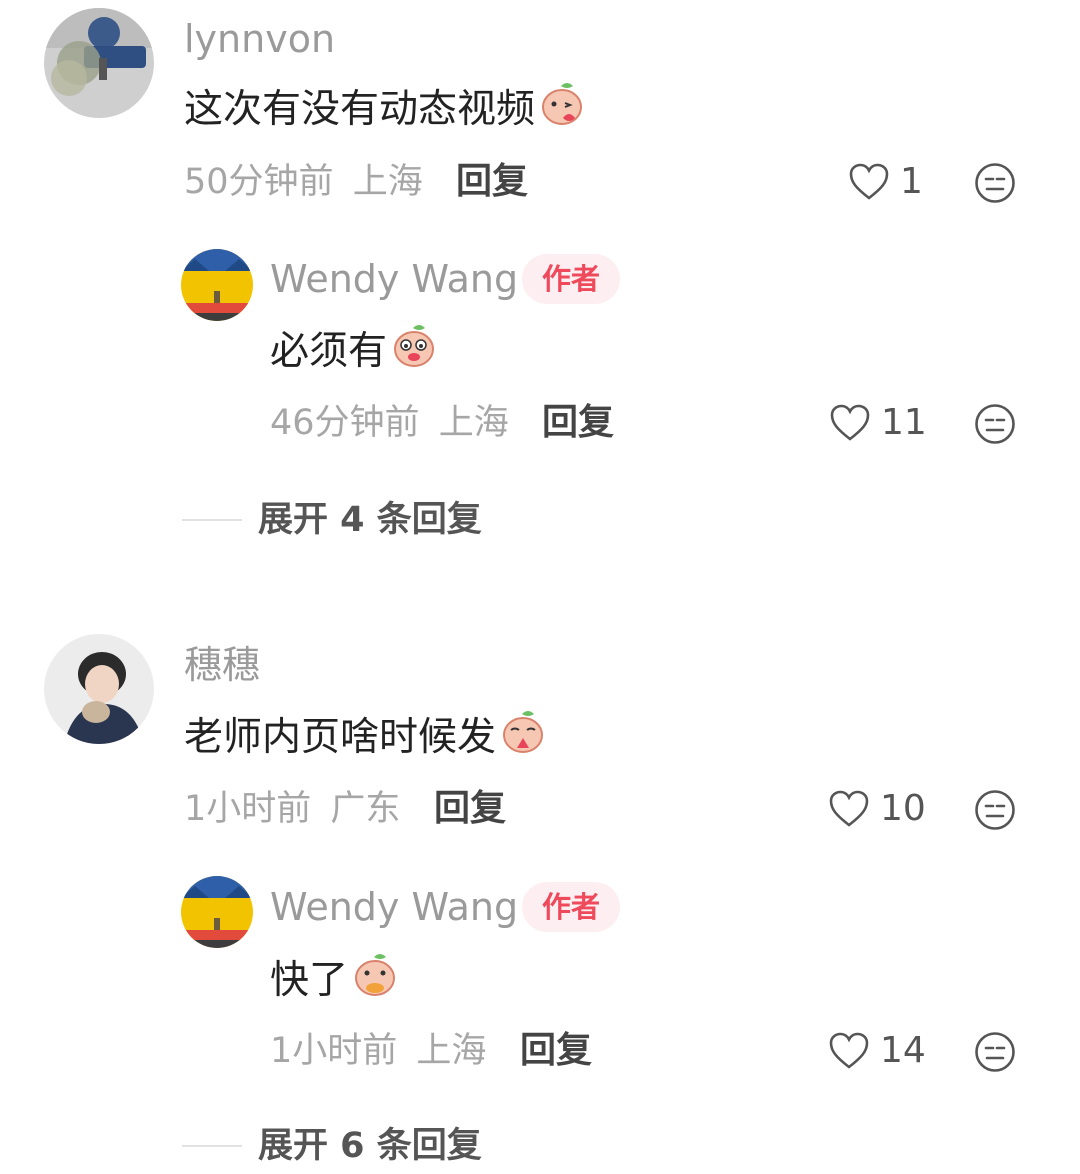 Image resolution: width=1080 pixels, height=1174 pixels. Describe the element at coordinates (375, 981) in the screenshot. I see `hug-peach-emoji-icon` at that location.